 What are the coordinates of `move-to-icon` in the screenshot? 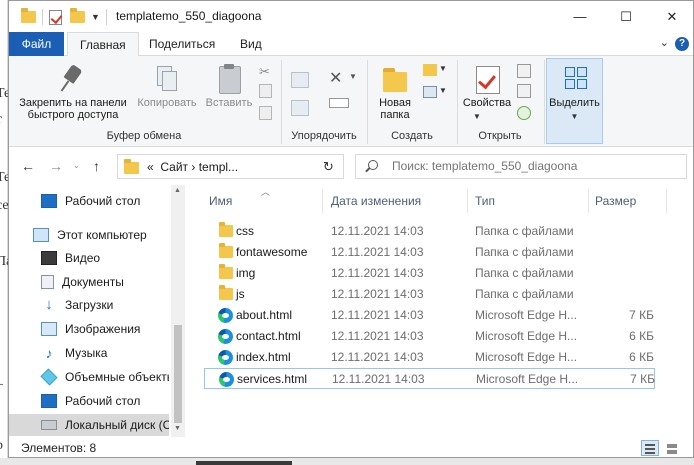 It's located at (300, 80).